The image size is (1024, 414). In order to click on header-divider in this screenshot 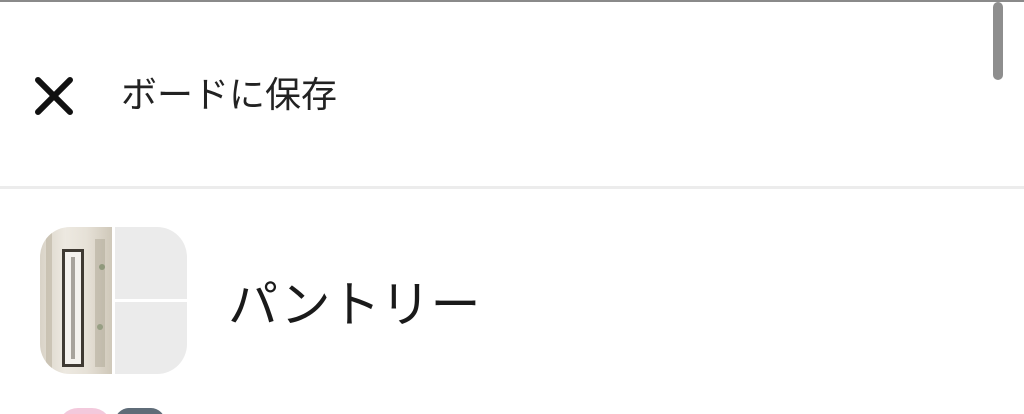, I will do `click(512, 187)`.